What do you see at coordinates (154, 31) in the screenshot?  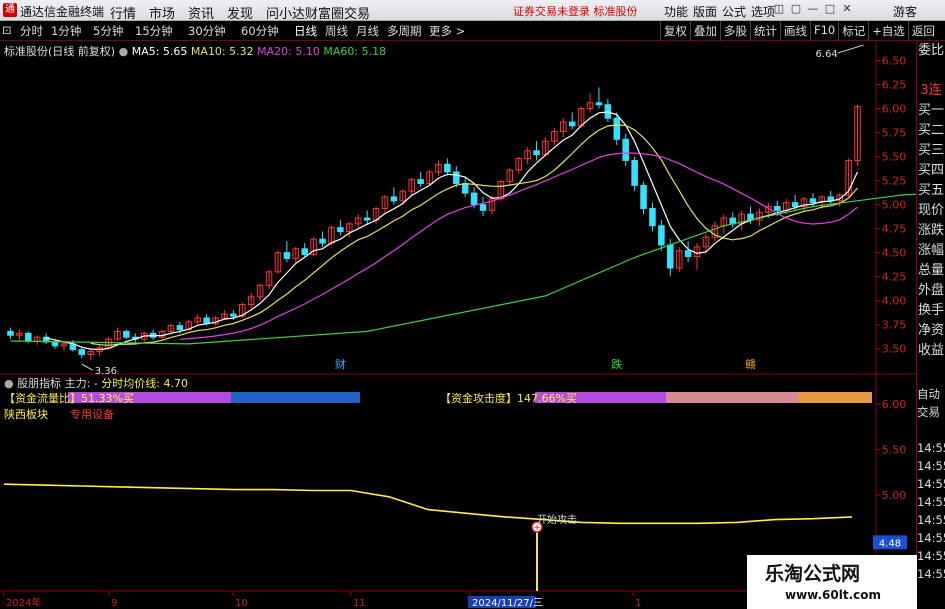 I see `tab-period-3: 15分钟` at bounding box center [154, 31].